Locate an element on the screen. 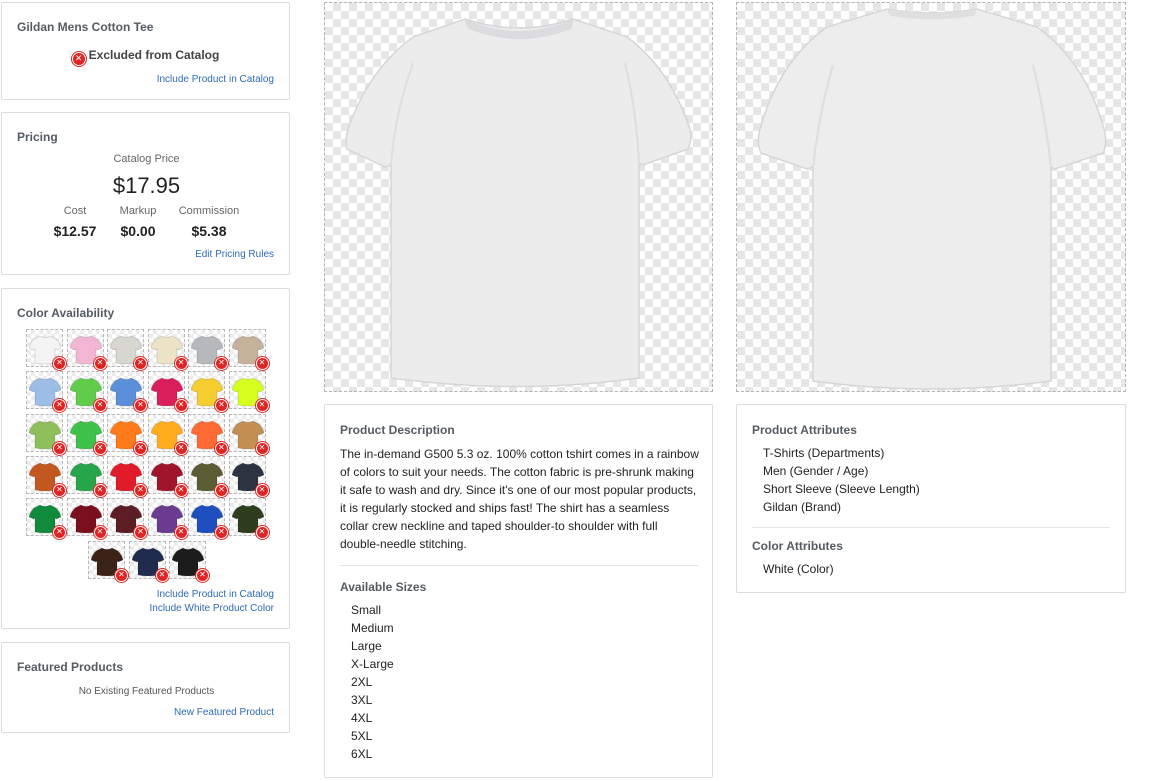 The image size is (1167, 781). description-line: double-needle stitching. is located at coordinates (403, 544).